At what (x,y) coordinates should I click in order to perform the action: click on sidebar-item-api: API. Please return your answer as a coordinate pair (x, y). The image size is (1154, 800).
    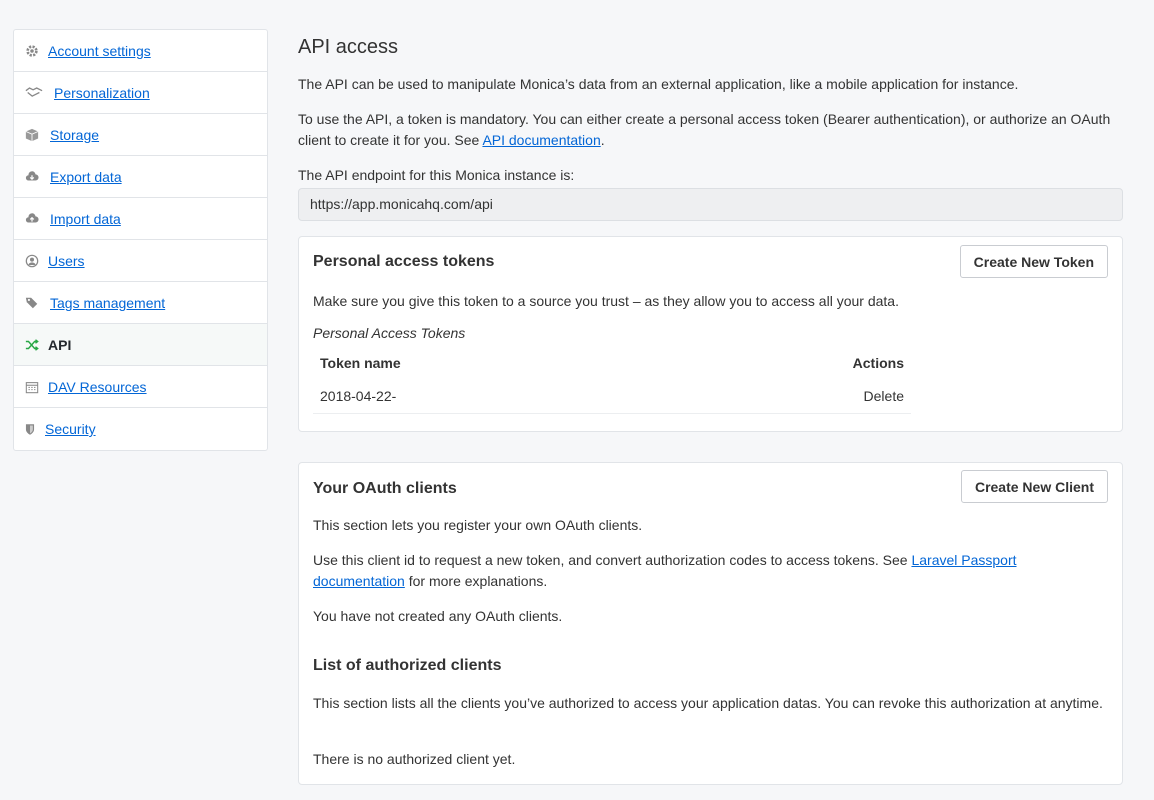
    Looking at the image, I should click on (140, 345).